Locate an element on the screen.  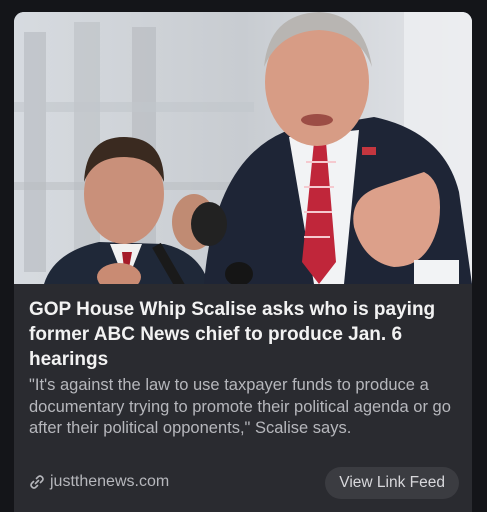
source-label: justthenews.com is located at coordinates (110, 481).